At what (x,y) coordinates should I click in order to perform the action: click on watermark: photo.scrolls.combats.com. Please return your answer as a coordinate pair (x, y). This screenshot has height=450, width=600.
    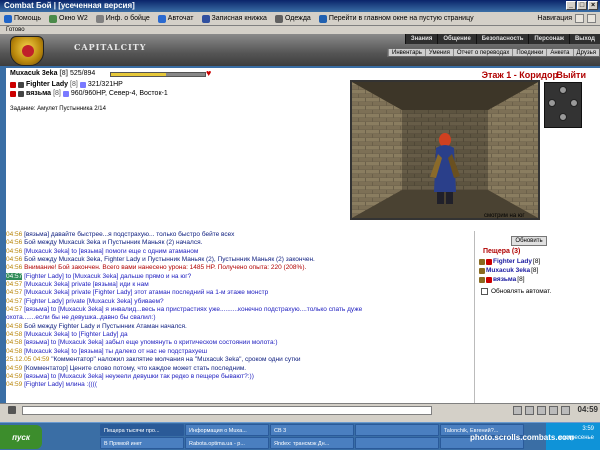
    Looking at the image, I should click on (522, 437).